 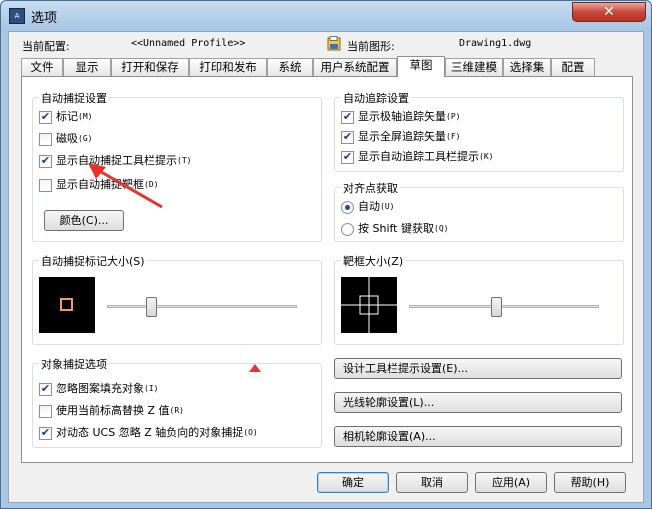 I want to click on radio-shift-to-acquire: 按 Shift 键获取(Q), so click(x=394, y=230).